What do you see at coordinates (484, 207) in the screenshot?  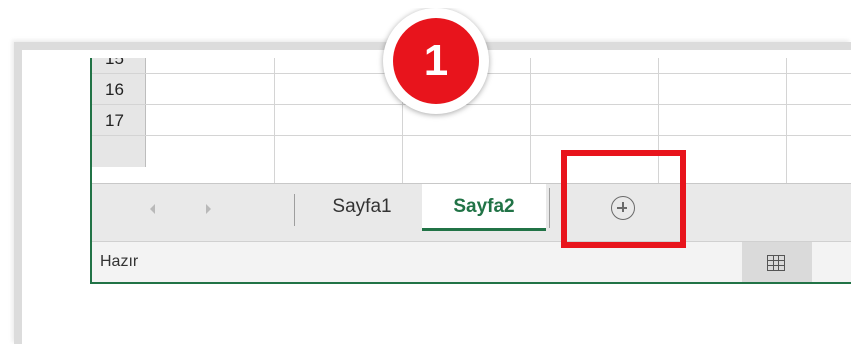 I see `sheet-tab-sayfa2: Sayfa2` at bounding box center [484, 207].